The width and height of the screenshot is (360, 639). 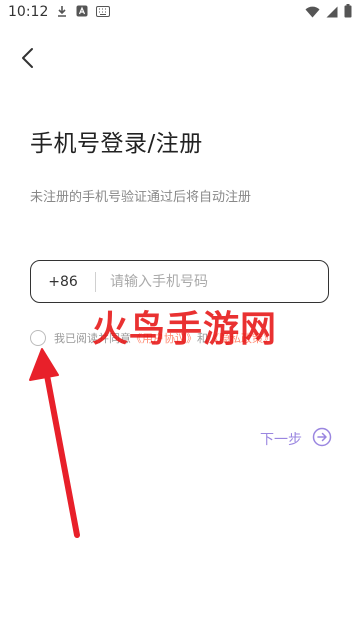 I want to click on arrow-right-circle-icon, so click(x=322, y=439).